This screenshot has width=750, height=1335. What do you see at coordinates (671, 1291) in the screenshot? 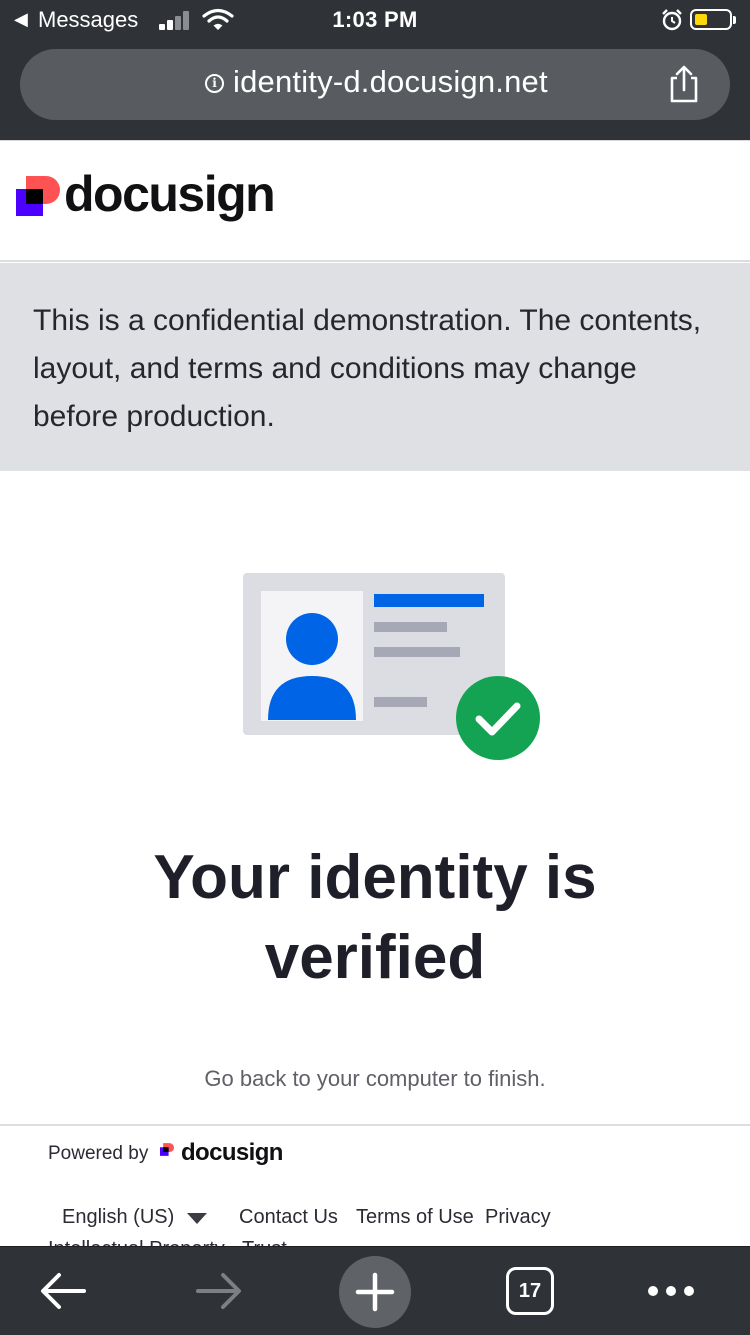
I see `more-icon` at bounding box center [671, 1291].